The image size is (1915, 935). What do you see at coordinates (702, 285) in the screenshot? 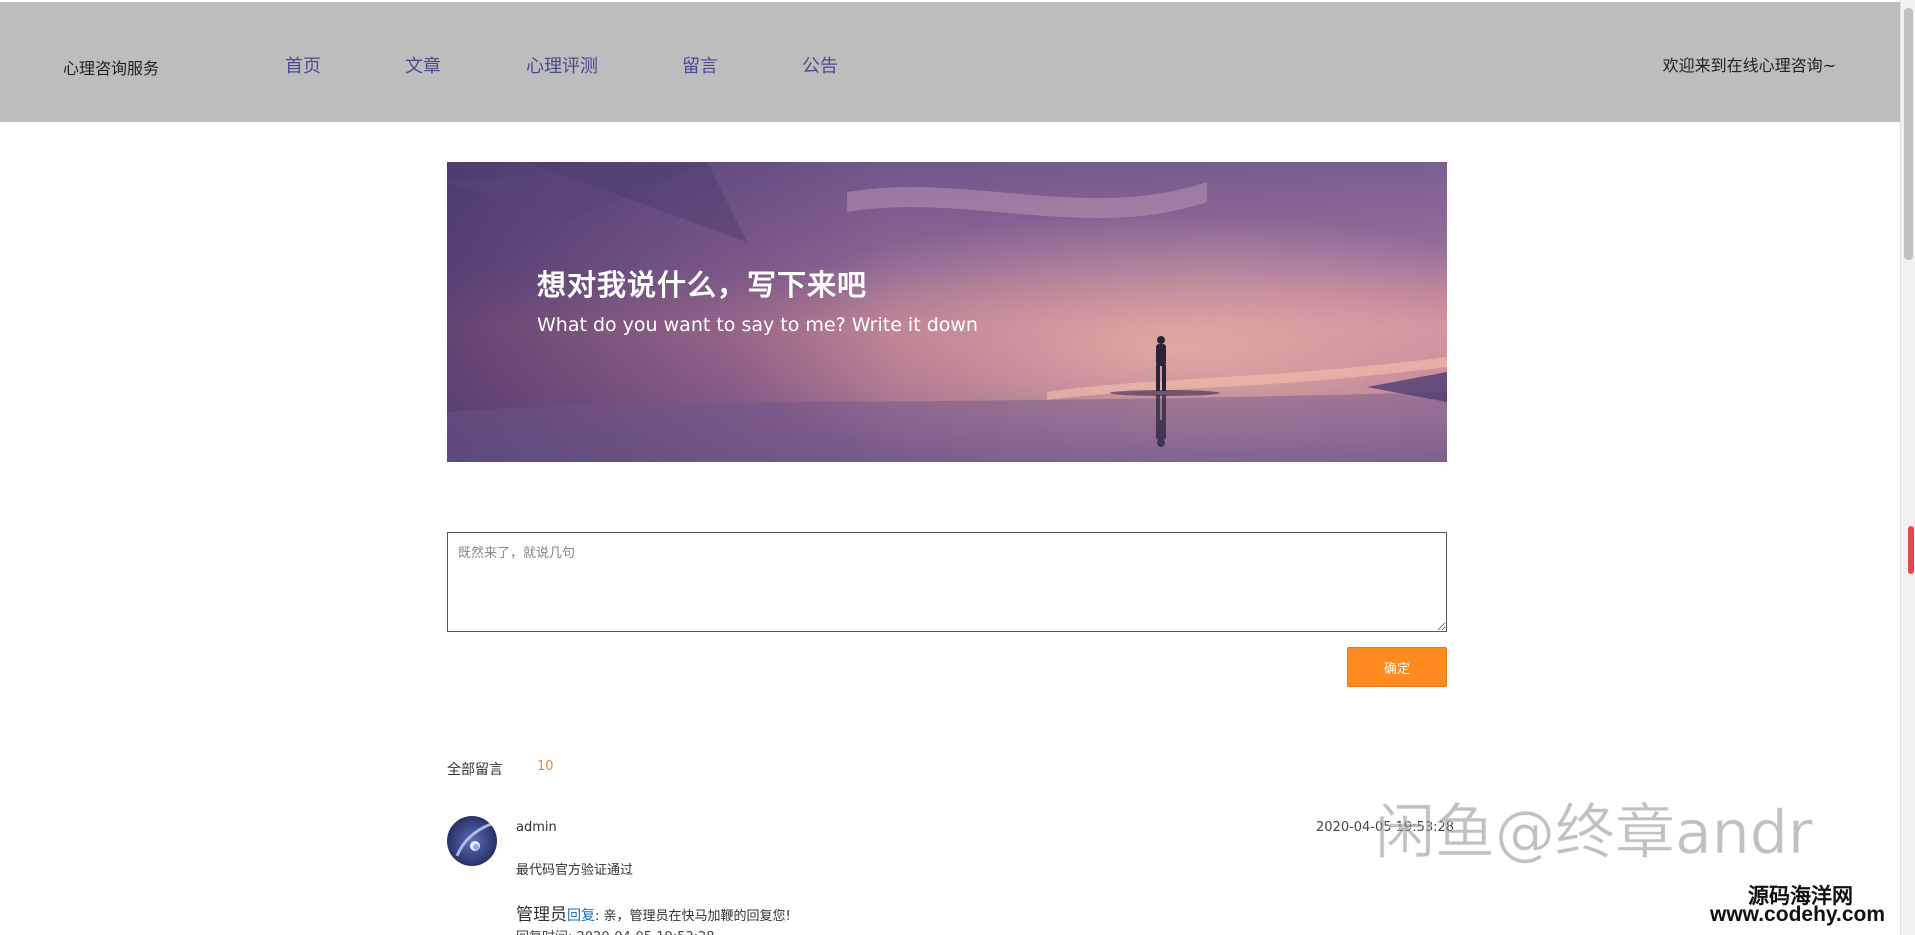
I see `banner-title: 想对我说什么，写下来吧` at bounding box center [702, 285].